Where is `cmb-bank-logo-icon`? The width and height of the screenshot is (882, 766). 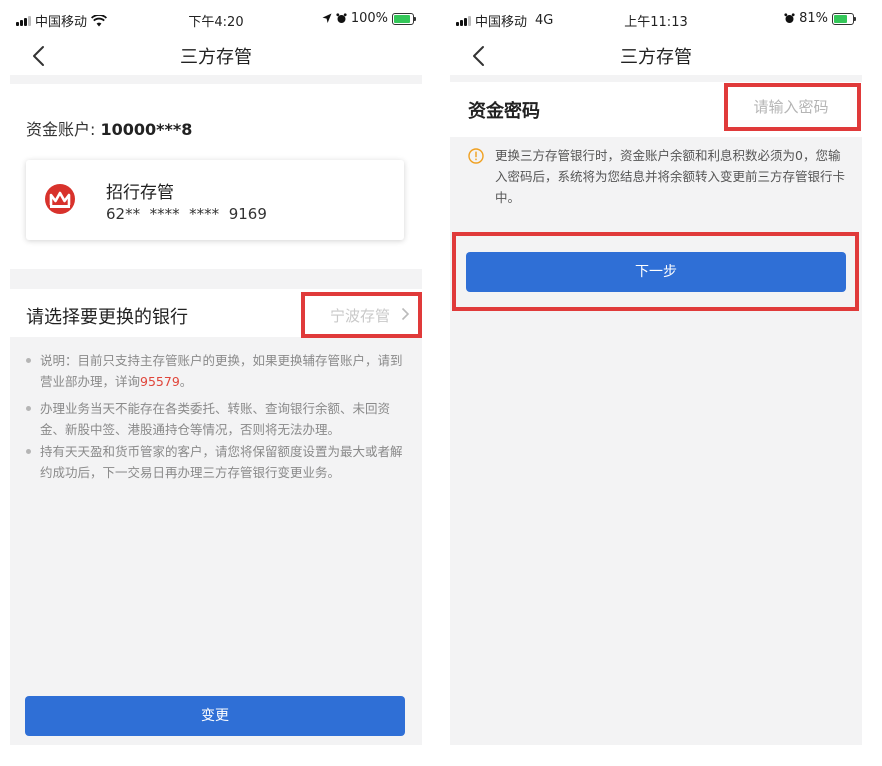 cmb-bank-logo-icon is located at coordinates (60, 199).